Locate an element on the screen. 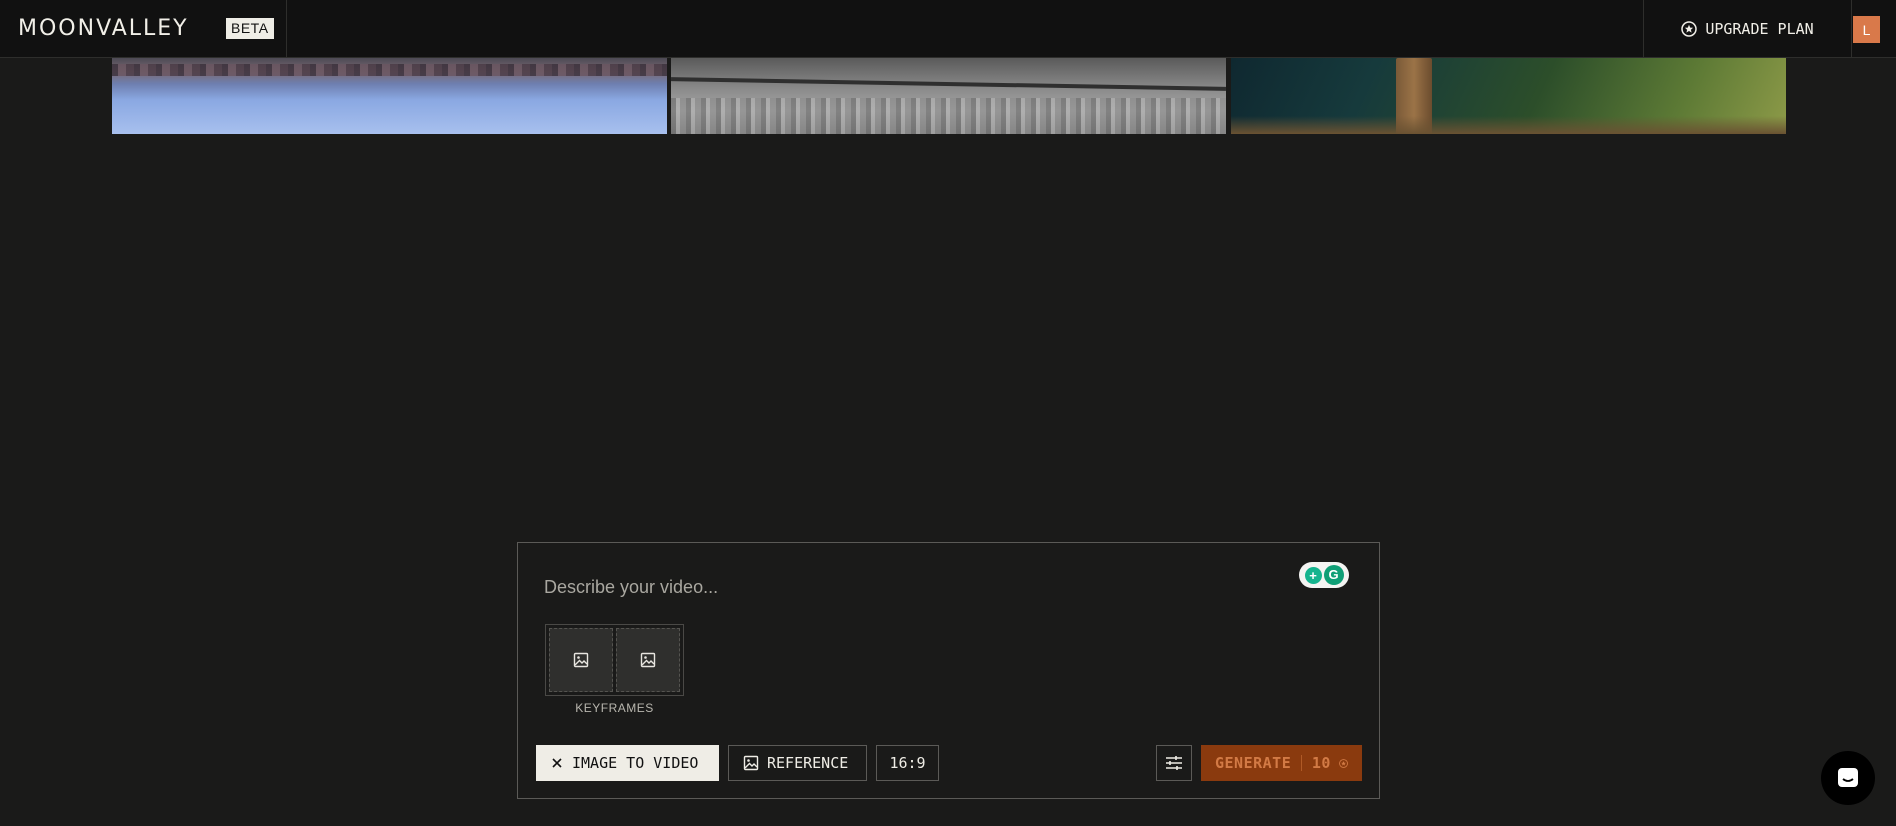 This screenshot has height=826, width=1896. image-to-video-mode-button: IMAGE TO VIDEO is located at coordinates (627, 763).